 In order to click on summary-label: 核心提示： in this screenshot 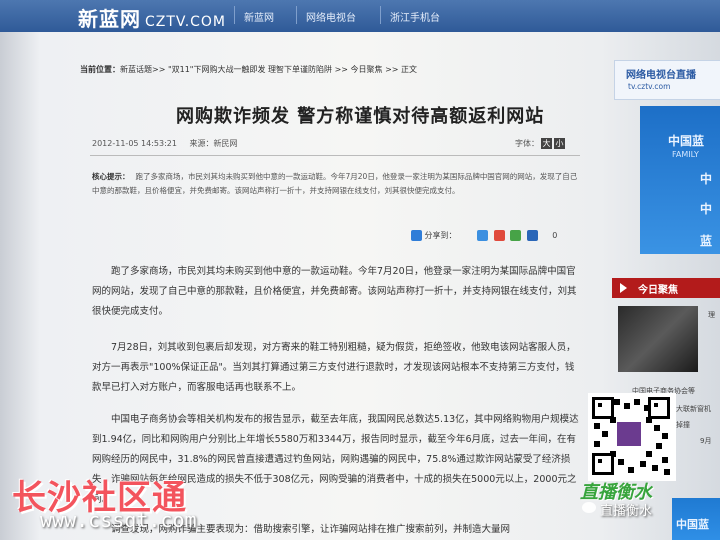, I will do `click(111, 176)`.